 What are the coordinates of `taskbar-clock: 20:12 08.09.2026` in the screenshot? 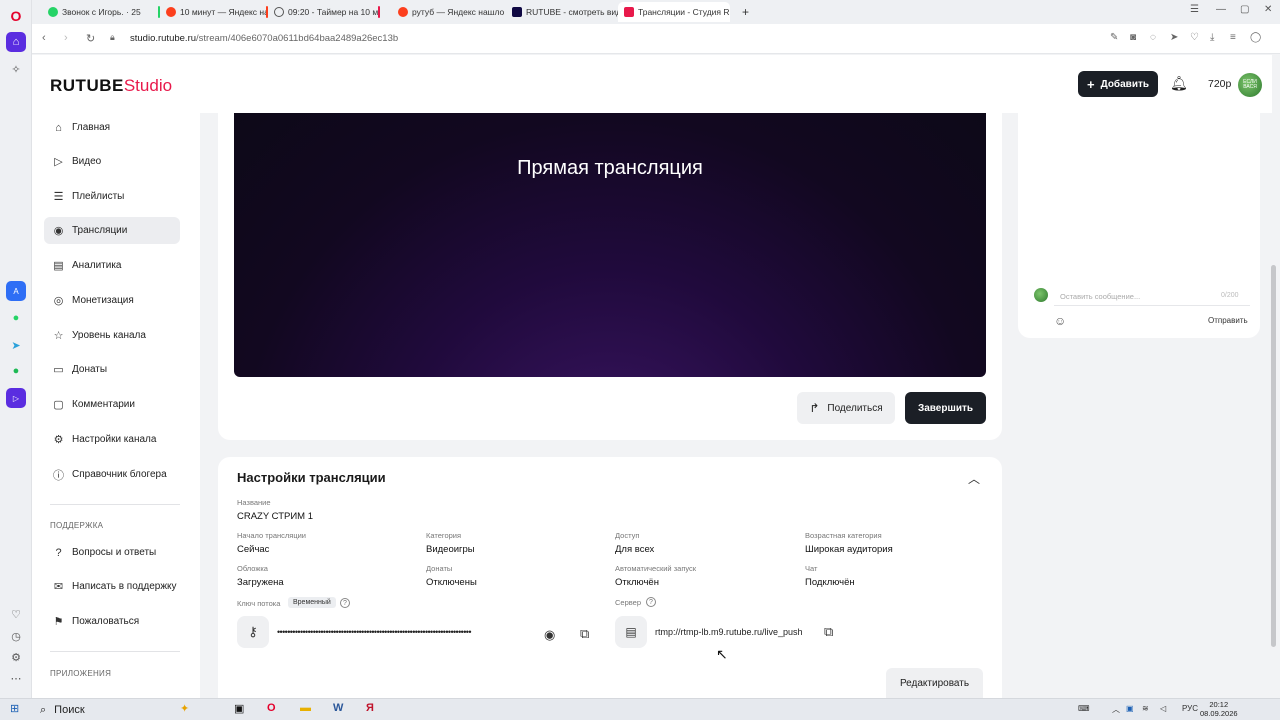 It's located at (1219, 709).